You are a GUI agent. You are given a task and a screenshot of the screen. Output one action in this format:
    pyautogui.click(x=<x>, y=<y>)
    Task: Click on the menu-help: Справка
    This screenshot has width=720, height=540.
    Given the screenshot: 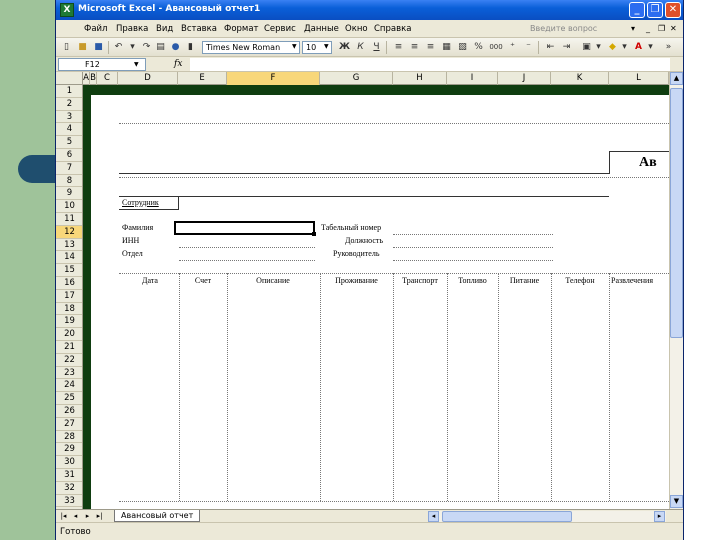 What is the action you would take?
    pyautogui.click(x=392, y=29)
    